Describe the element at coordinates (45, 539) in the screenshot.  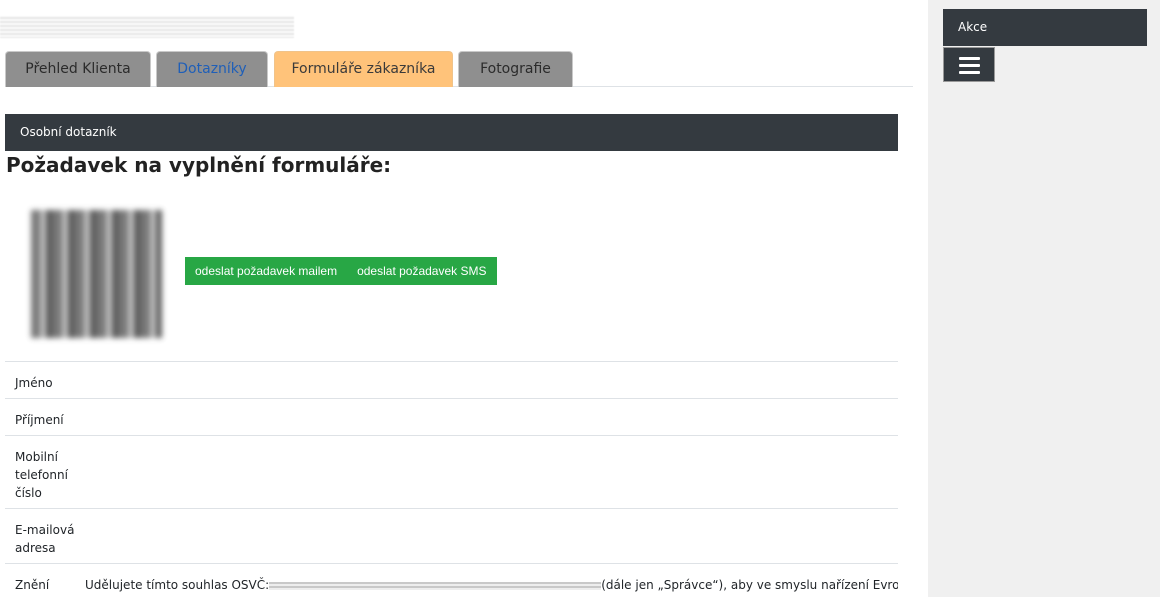
I see `field-label: E-mailová adresa` at that location.